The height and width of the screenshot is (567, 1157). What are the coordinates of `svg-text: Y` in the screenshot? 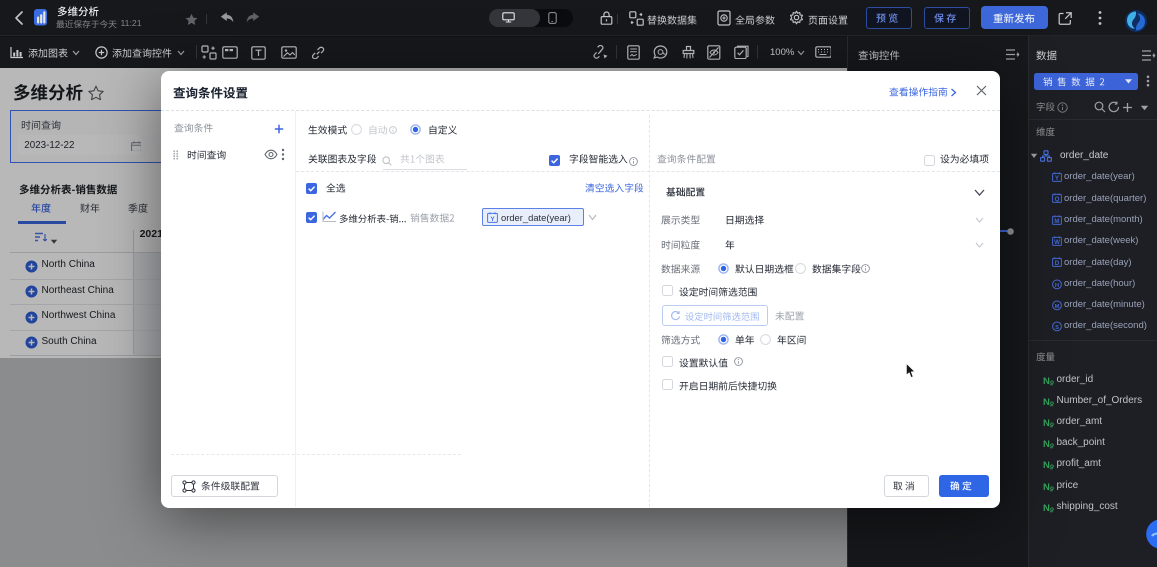 It's located at (492, 218).